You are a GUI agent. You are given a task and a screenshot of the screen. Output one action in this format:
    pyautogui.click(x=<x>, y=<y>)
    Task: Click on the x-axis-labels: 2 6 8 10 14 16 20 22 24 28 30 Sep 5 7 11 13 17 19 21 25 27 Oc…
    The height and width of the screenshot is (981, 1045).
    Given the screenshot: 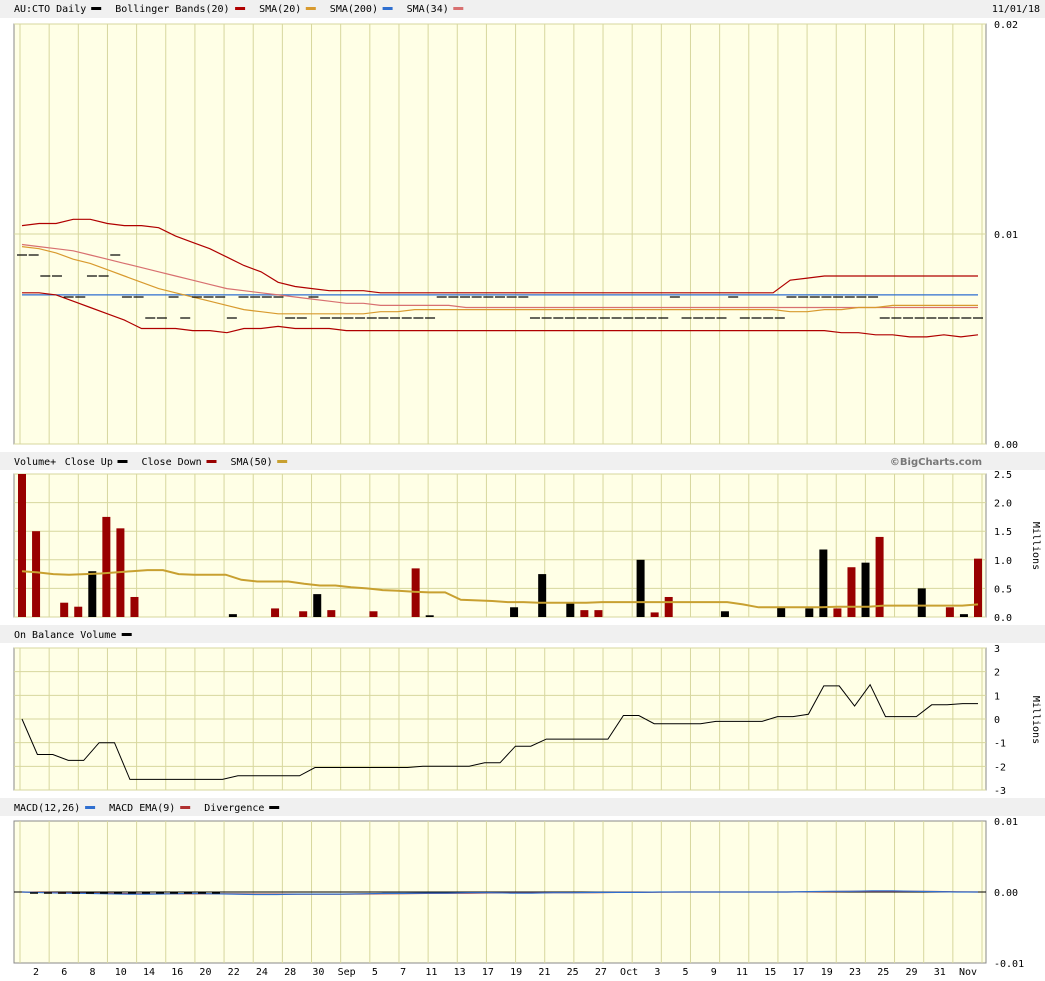 What is the action you would take?
    pyautogui.click(x=505, y=972)
    